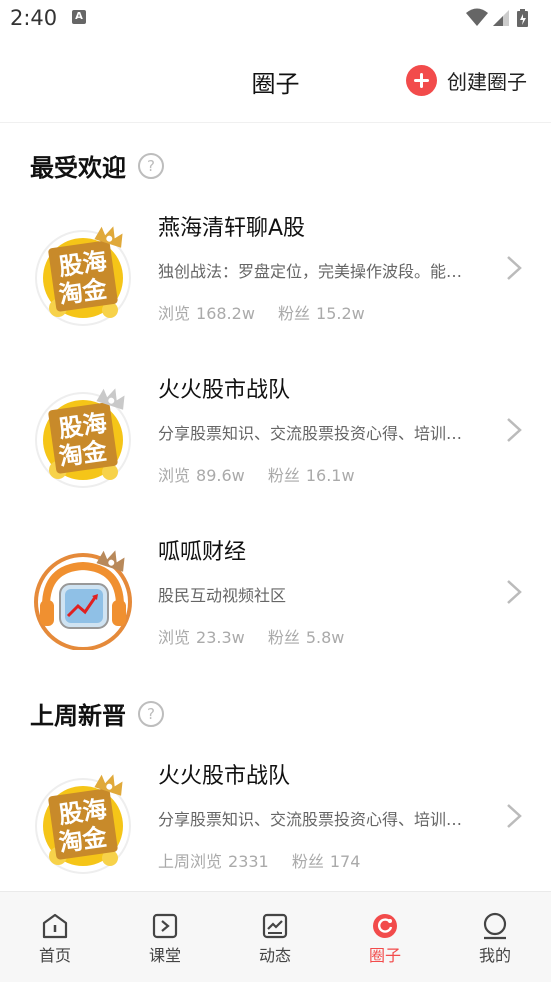 The width and height of the screenshot is (551, 982). I want to click on battery-icon, so click(522, 18).